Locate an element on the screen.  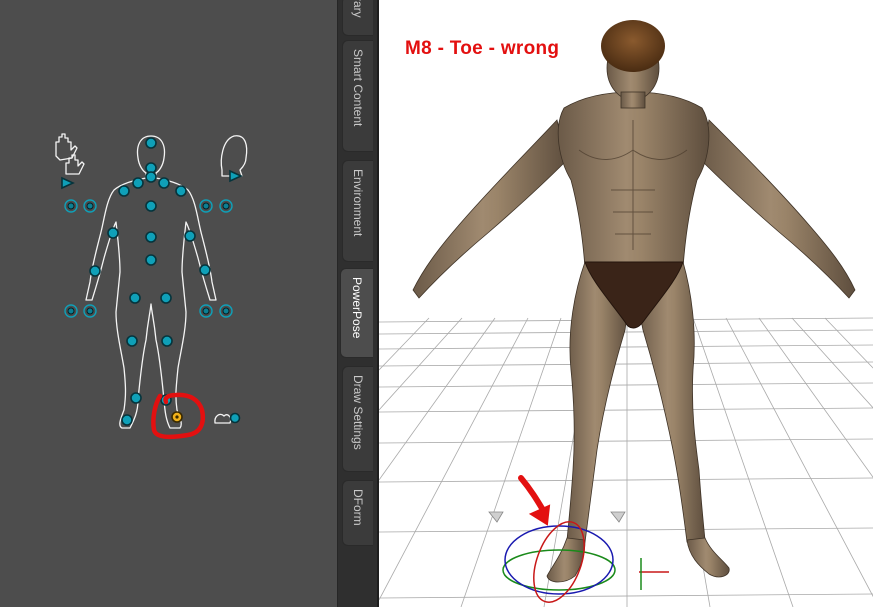
node-right-shoulder is located at coordinates (181, 191).